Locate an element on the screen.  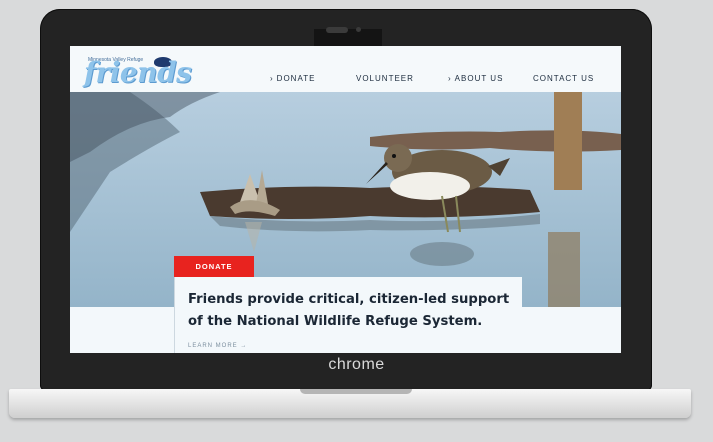
camera-icon is located at coordinates (358, 29).